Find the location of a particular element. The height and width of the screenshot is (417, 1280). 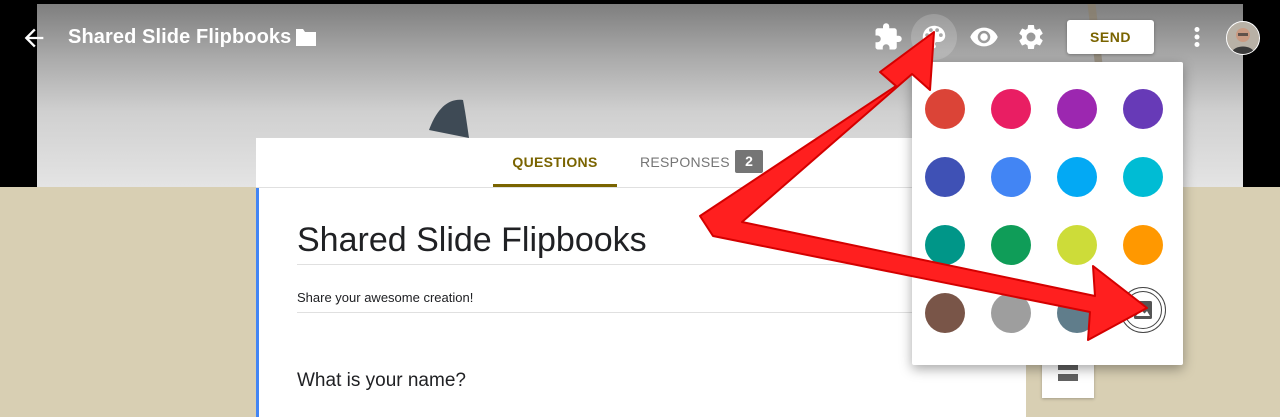

user-avatar-image is located at coordinates (1243, 38).